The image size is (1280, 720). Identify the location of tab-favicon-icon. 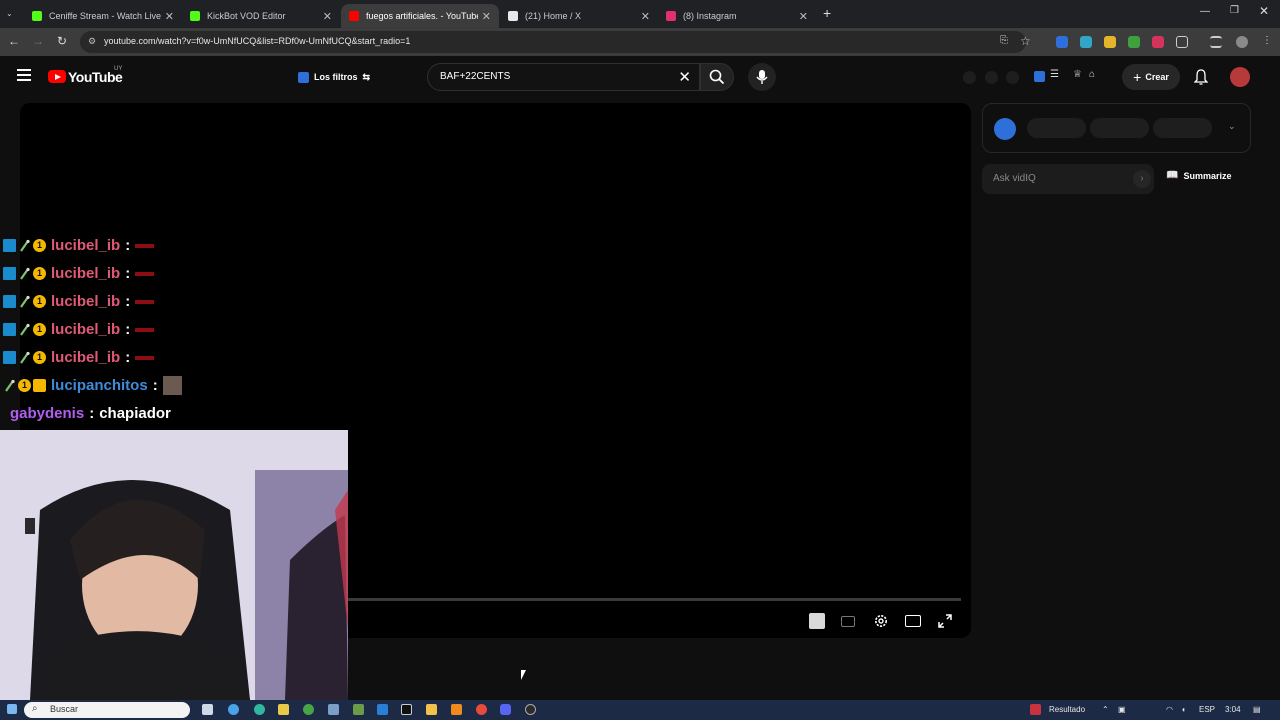
(671, 16).